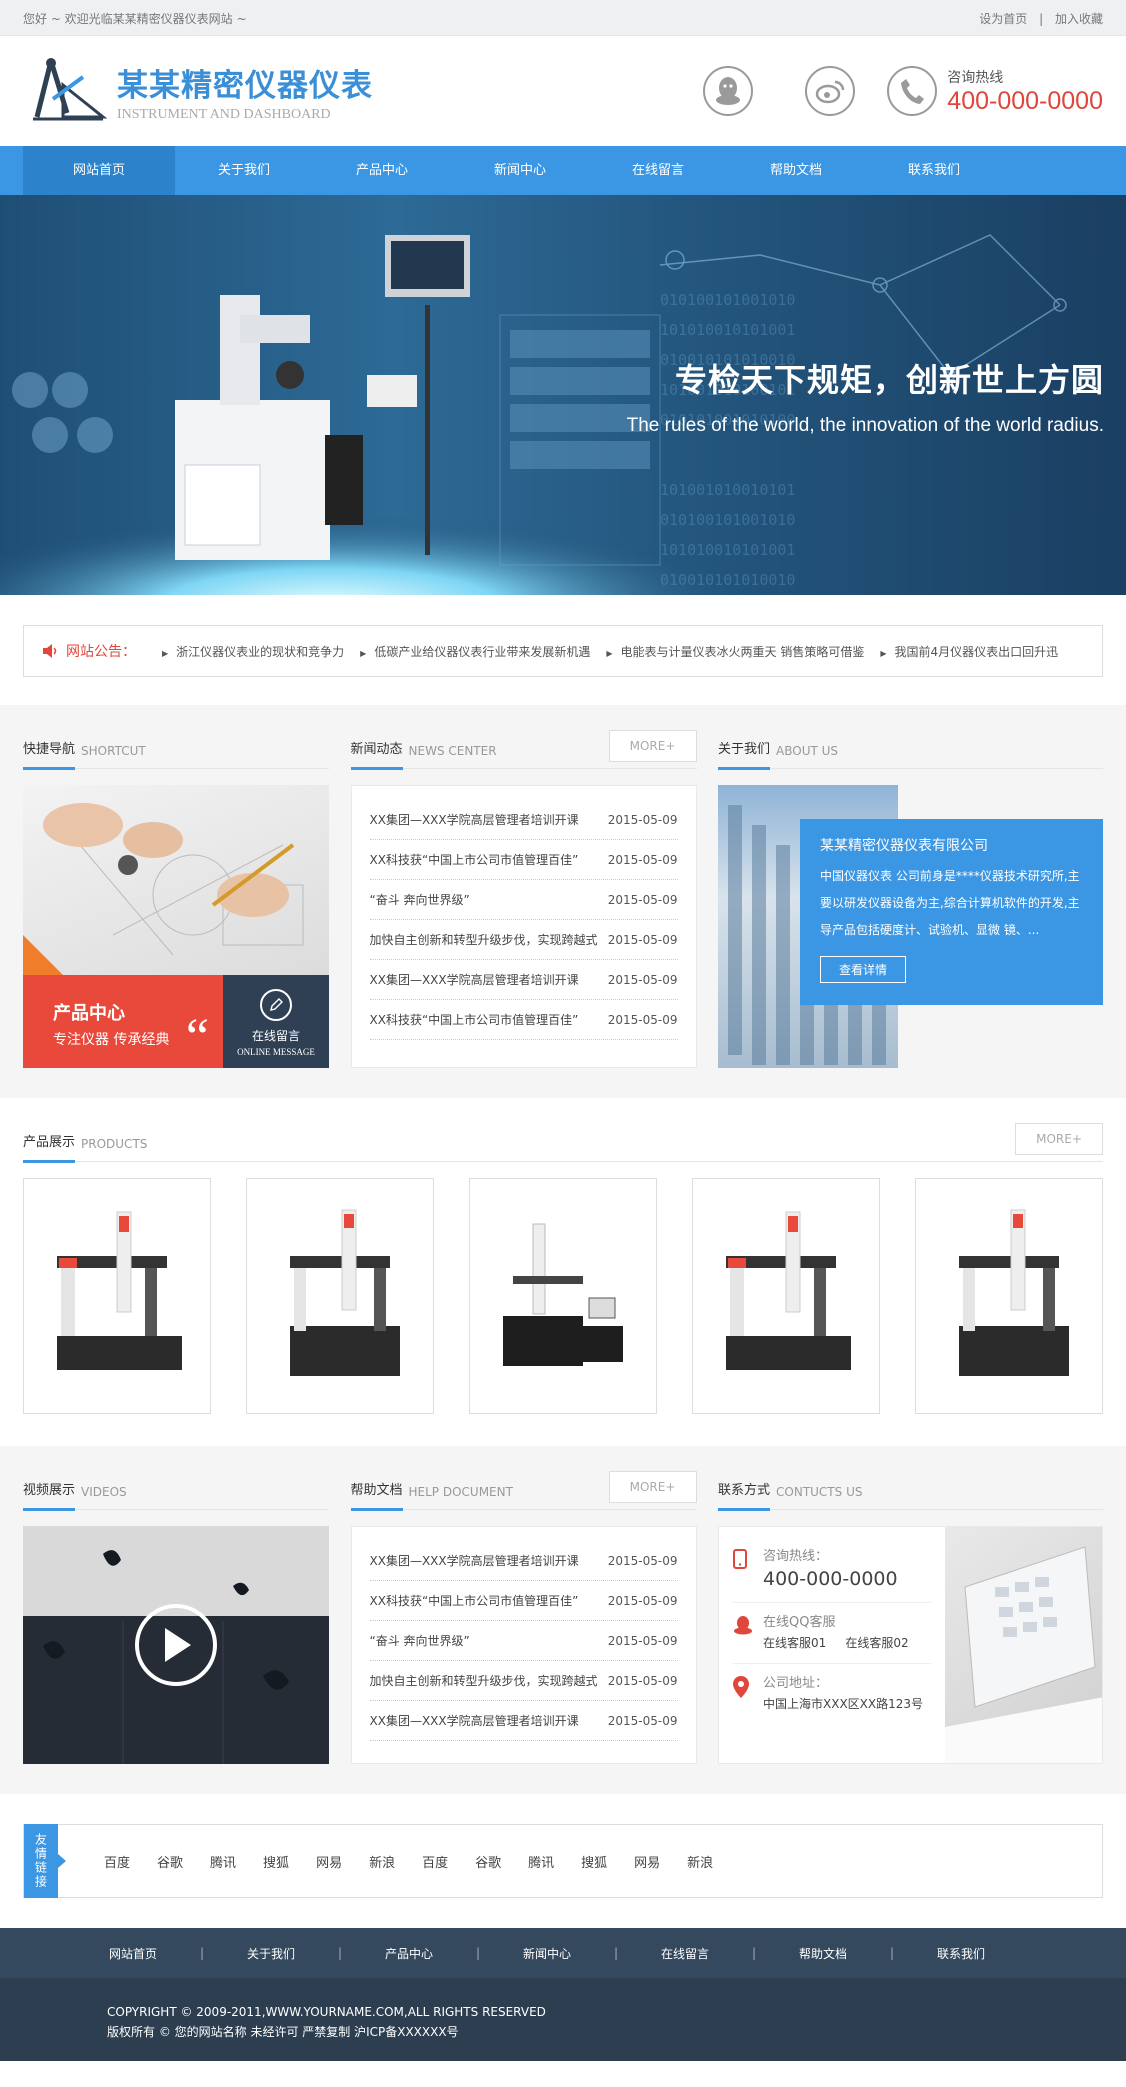  What do you see at coordinates (475, 651) in the screenshot?
I see `notice-item: 低碳产业给仪器仪表行业带来发展新机遇` at bounding box center [475, 651].